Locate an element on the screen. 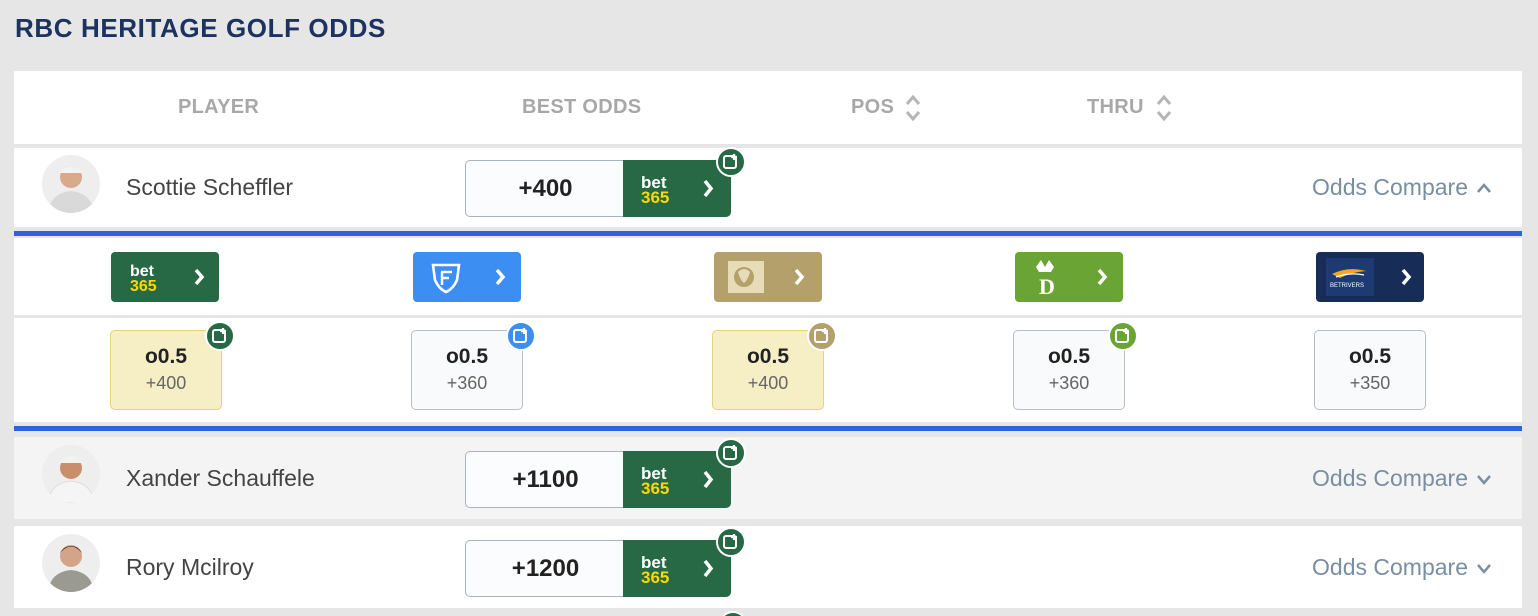 This screenshot has height=616, width=1538. expanded-top-border is located at coordinates (768, 233).